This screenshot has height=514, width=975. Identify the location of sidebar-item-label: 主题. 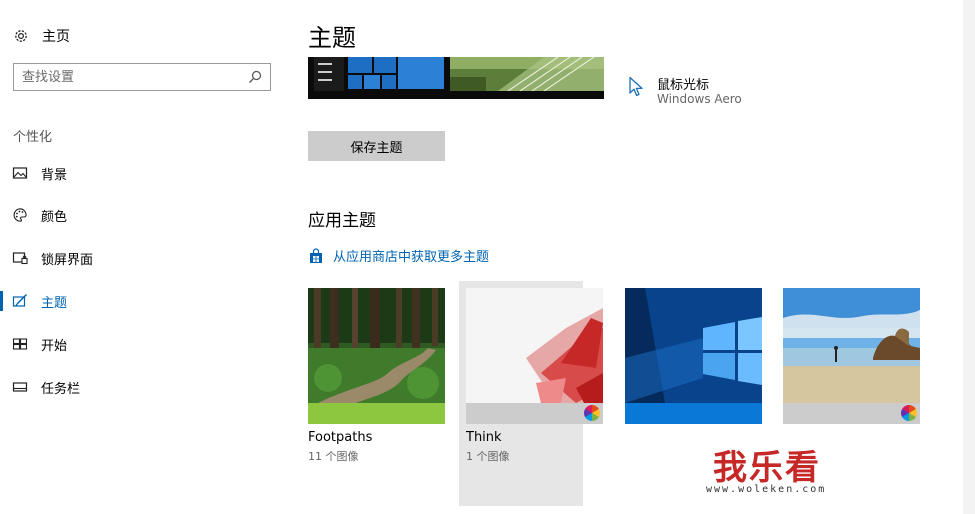
(54, 303).